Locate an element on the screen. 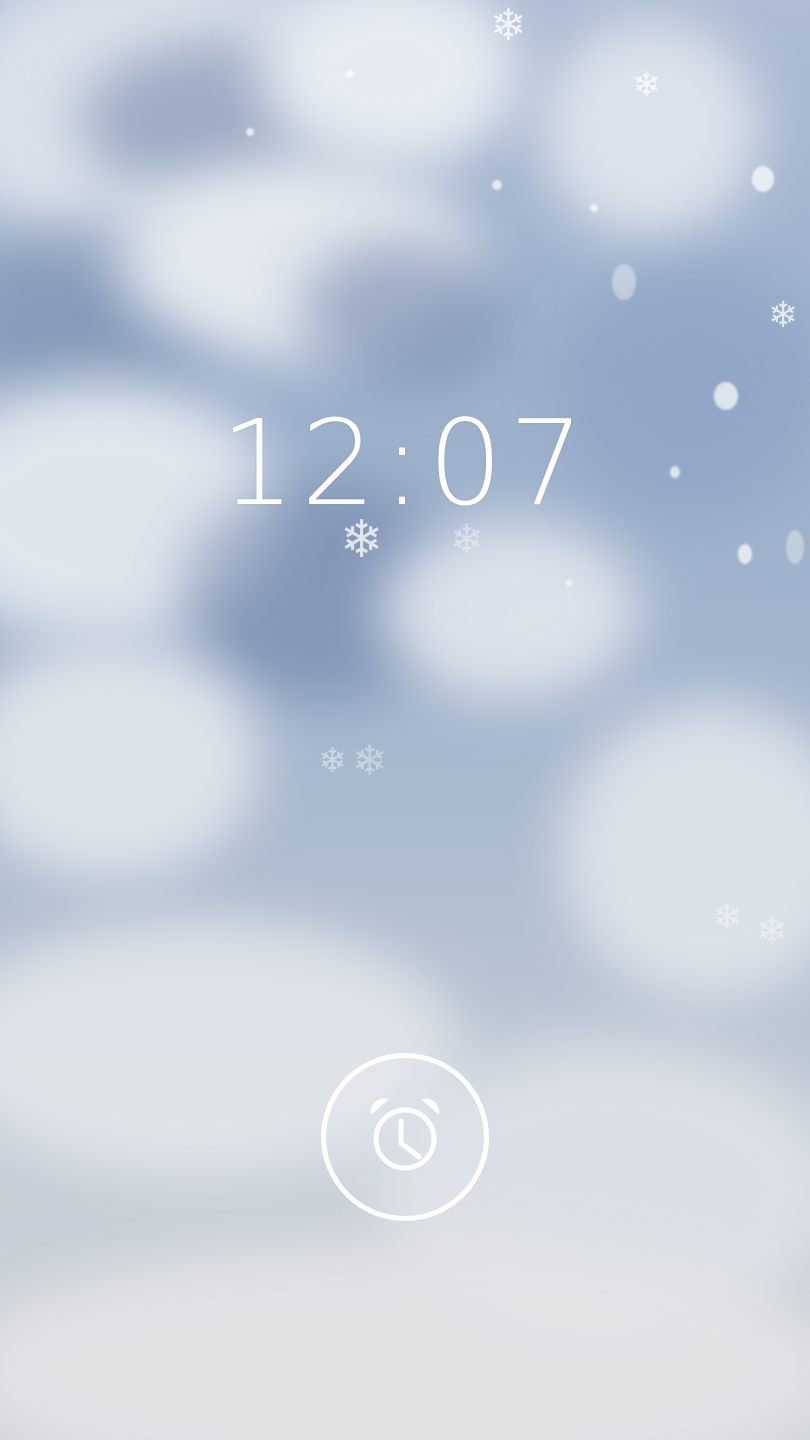 The image size is (810, 1440). alarm-button is located at coordinates (405, 1137).